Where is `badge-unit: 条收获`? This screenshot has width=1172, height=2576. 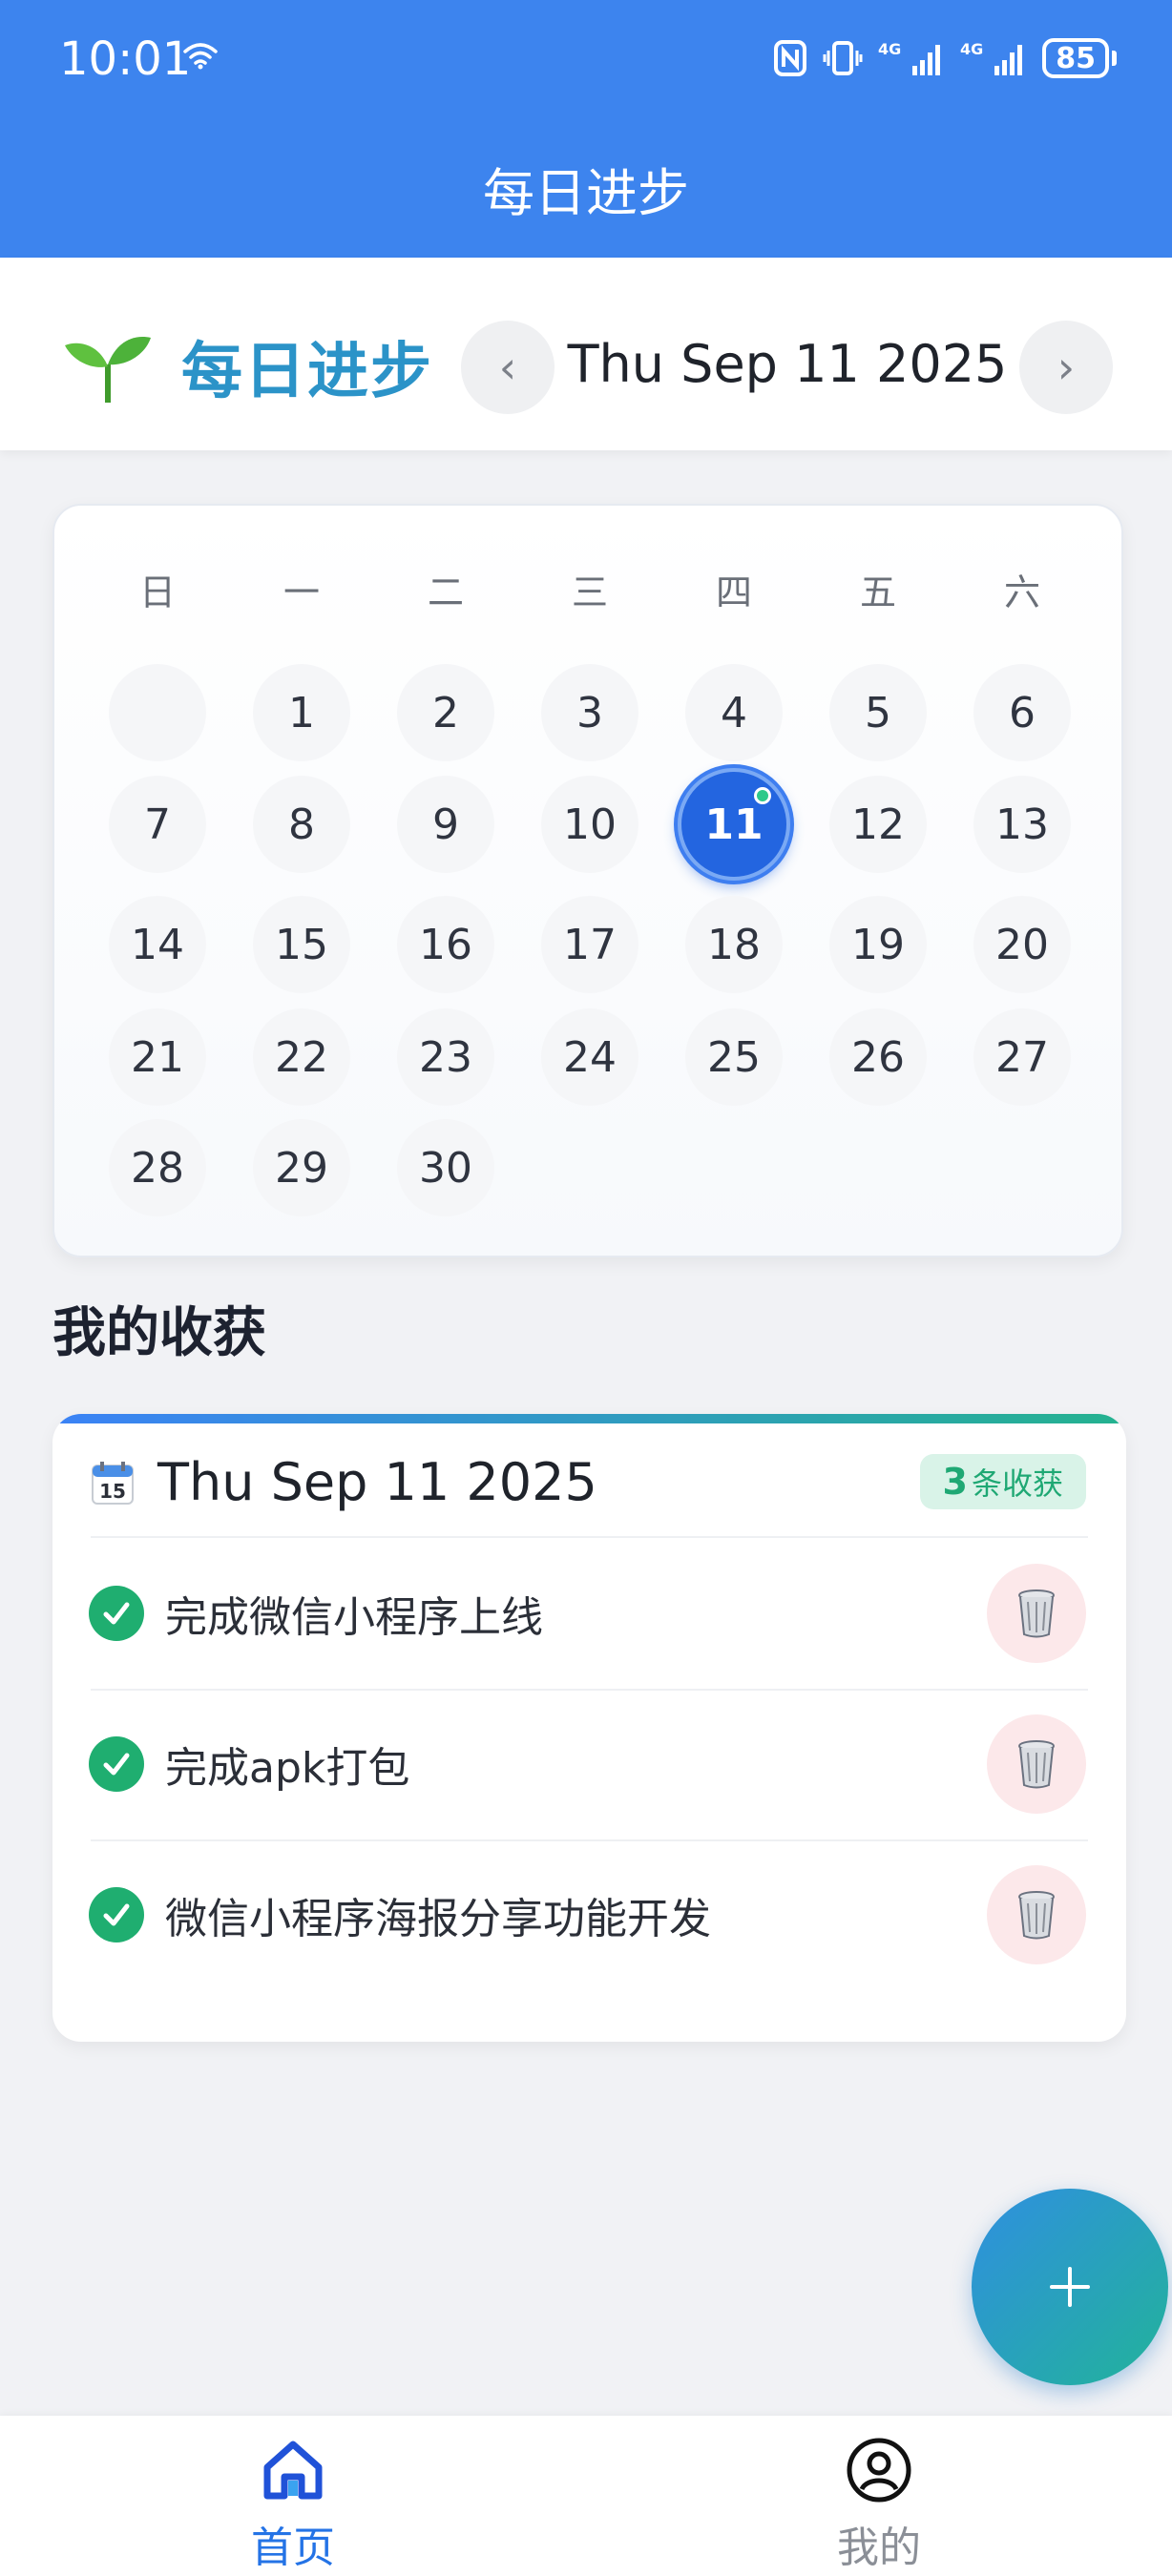 badge-unit: 条收获 is located at coordinates (1017, 1483).